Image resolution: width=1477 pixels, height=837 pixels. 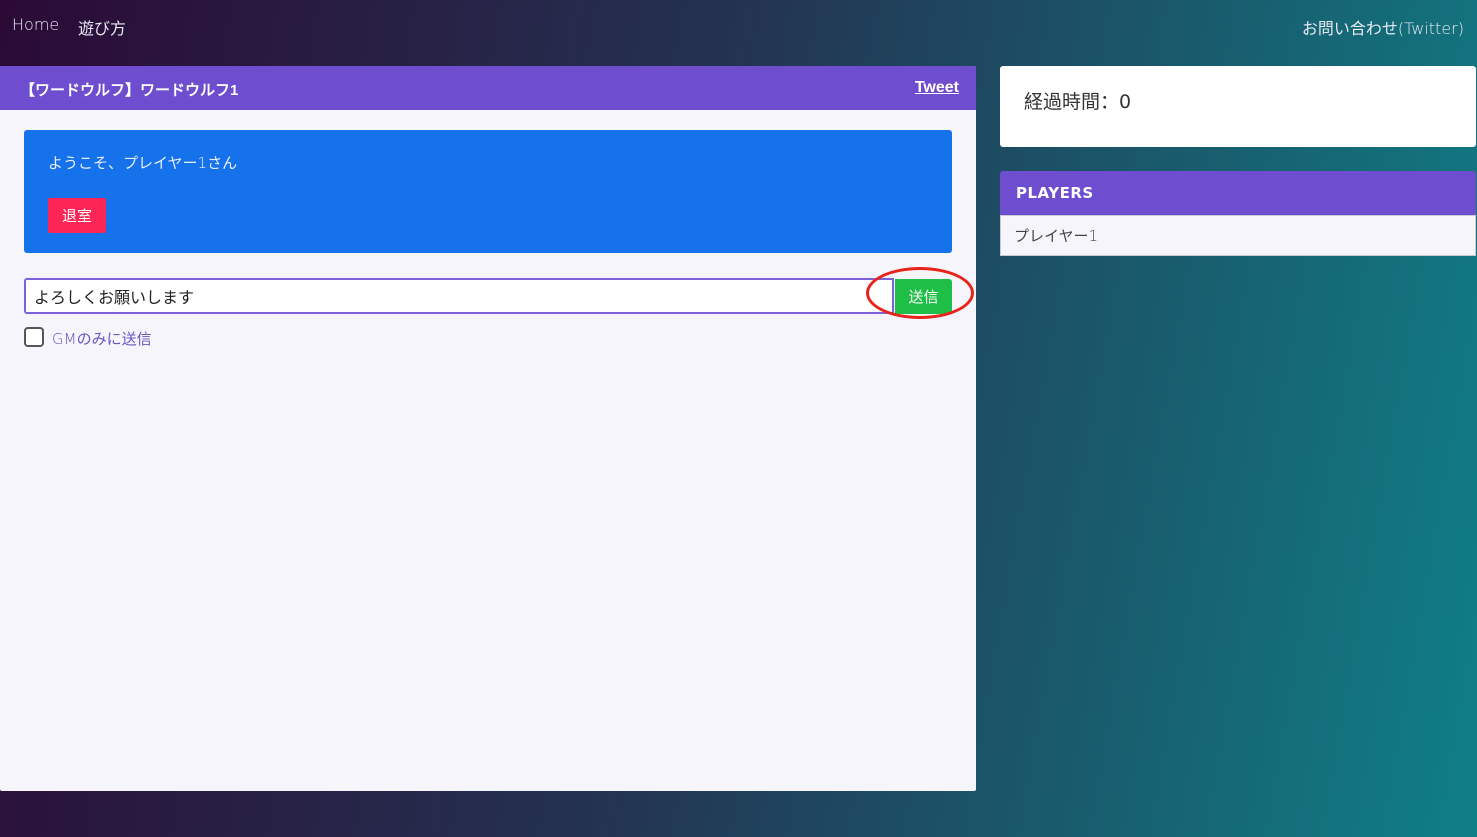 I want to click on chat-message-input, so click(x=459, y=296).